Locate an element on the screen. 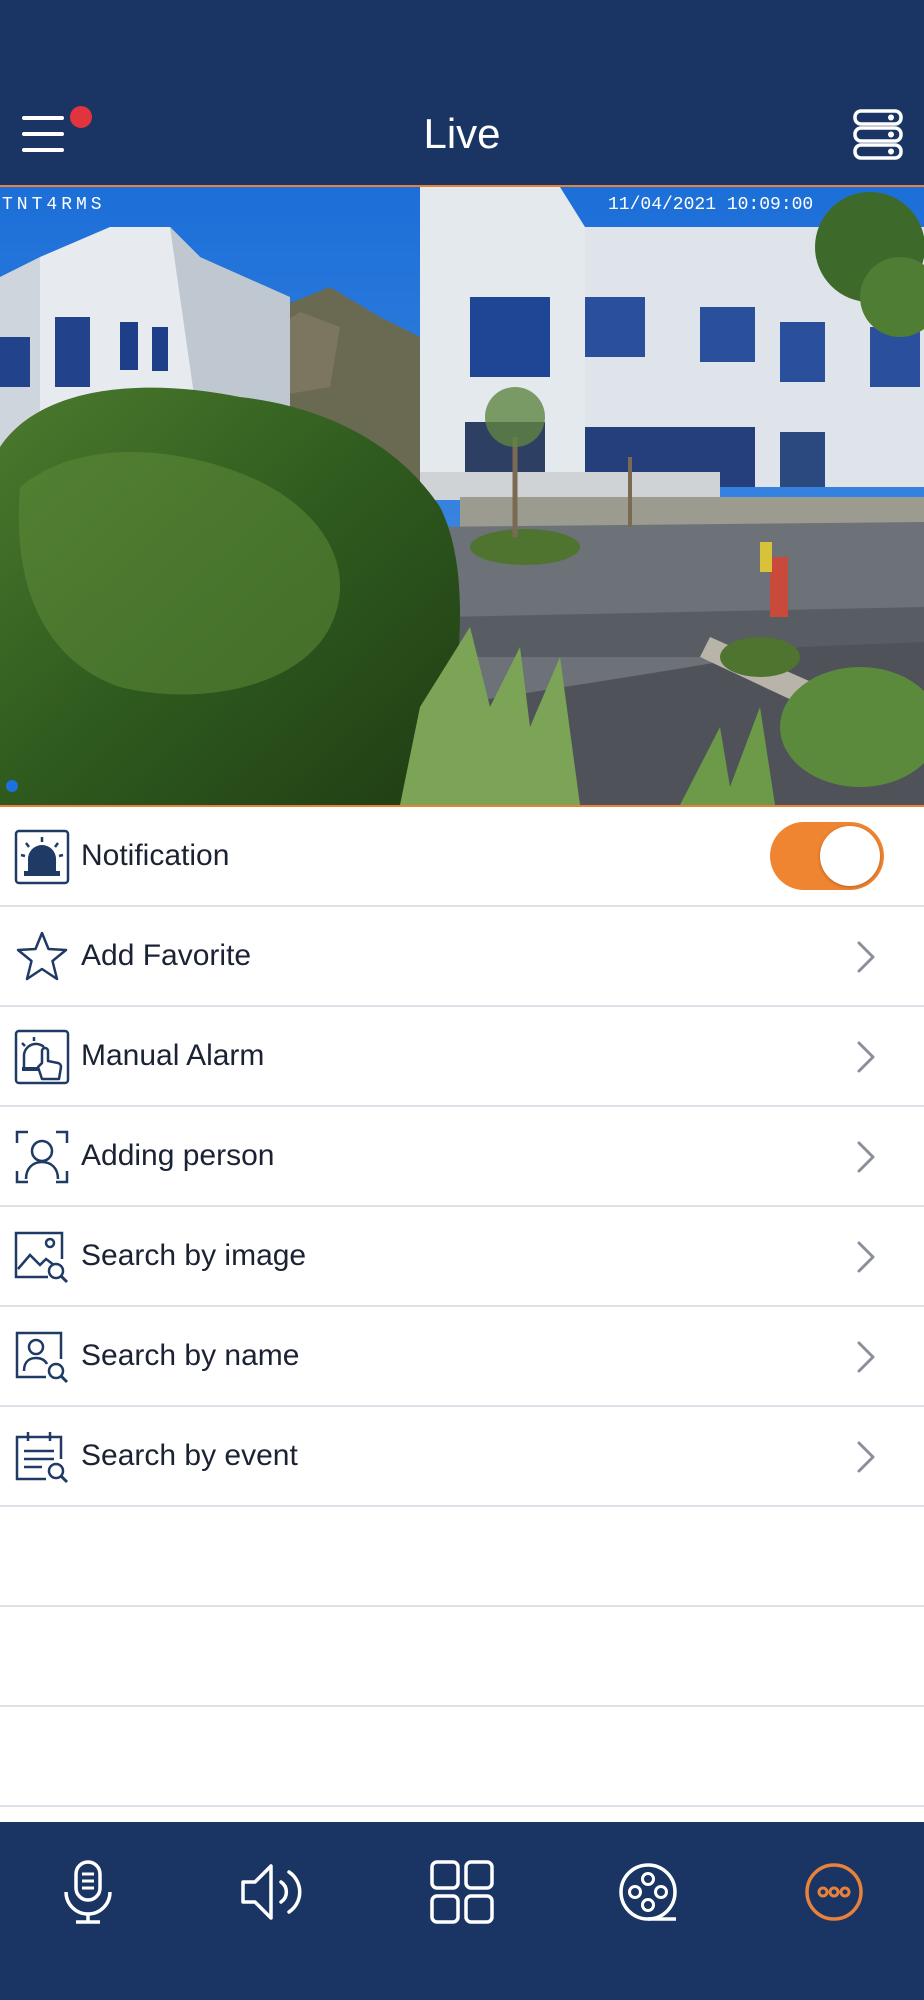 The height and width of the screenshot is (2000, 924). talk-button is located at coordinates (88, 1892).